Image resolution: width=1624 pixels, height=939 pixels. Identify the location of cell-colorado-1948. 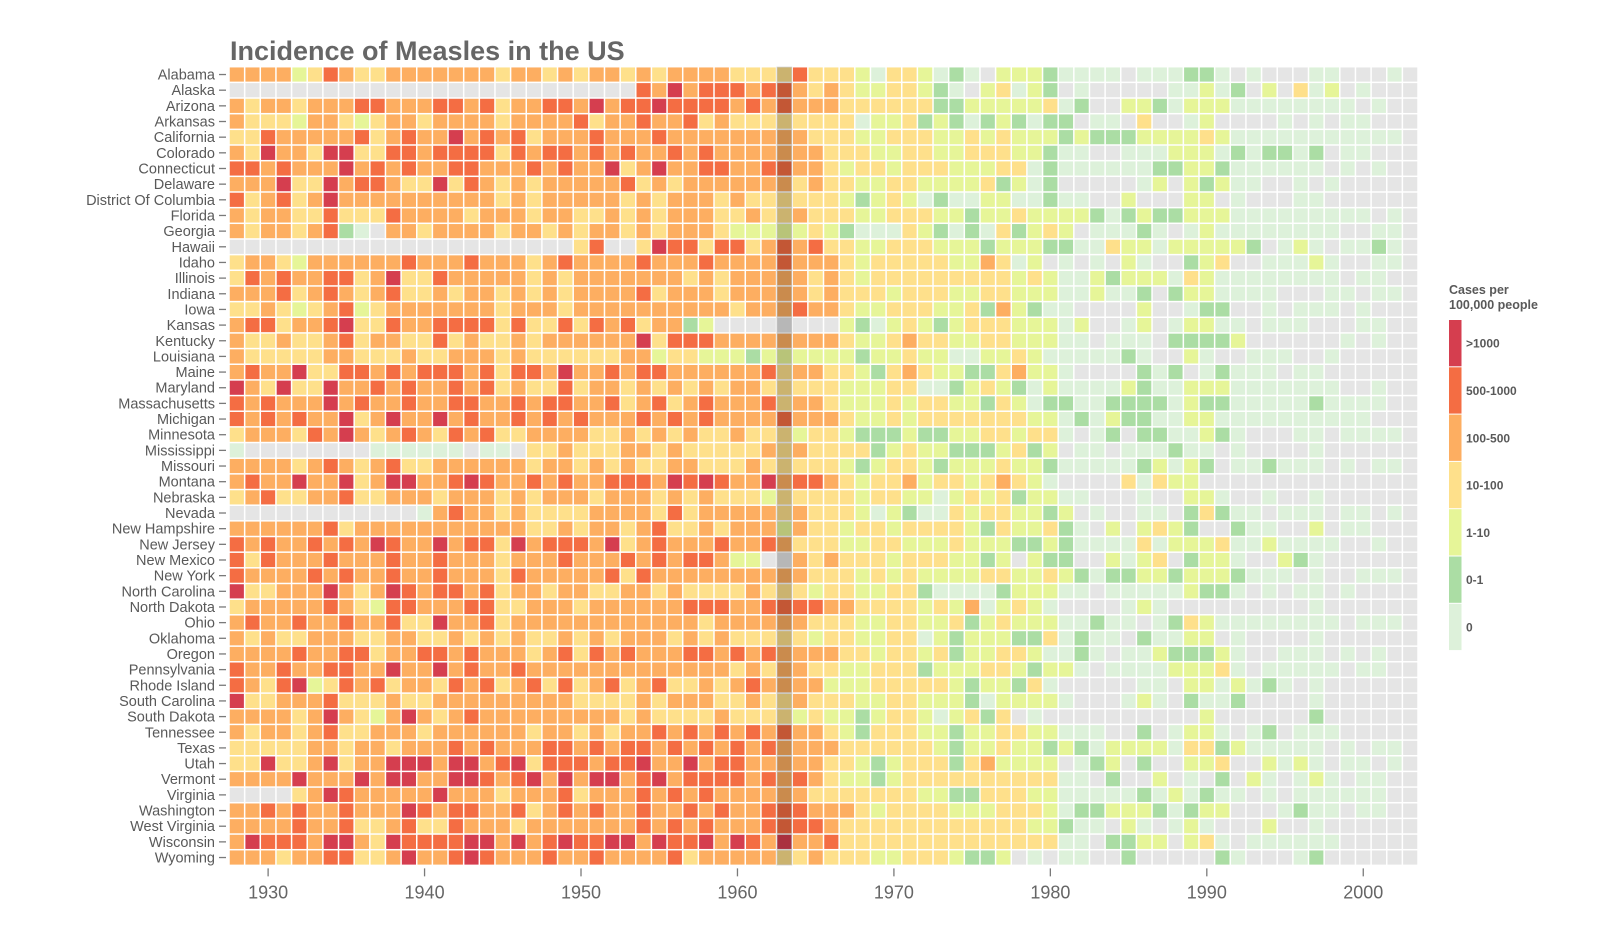
(549, 152).